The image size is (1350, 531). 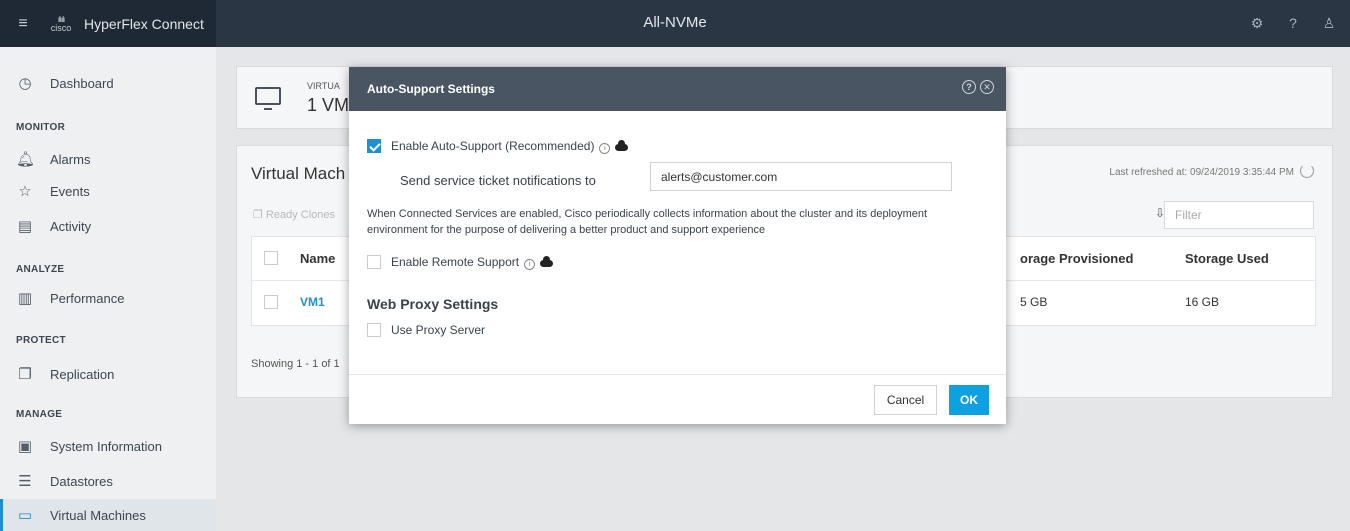 What do you see at coordinates (905, 400) in the screenshot?
I see `cancel-button: Cancel` at bounding box center [905, 400].